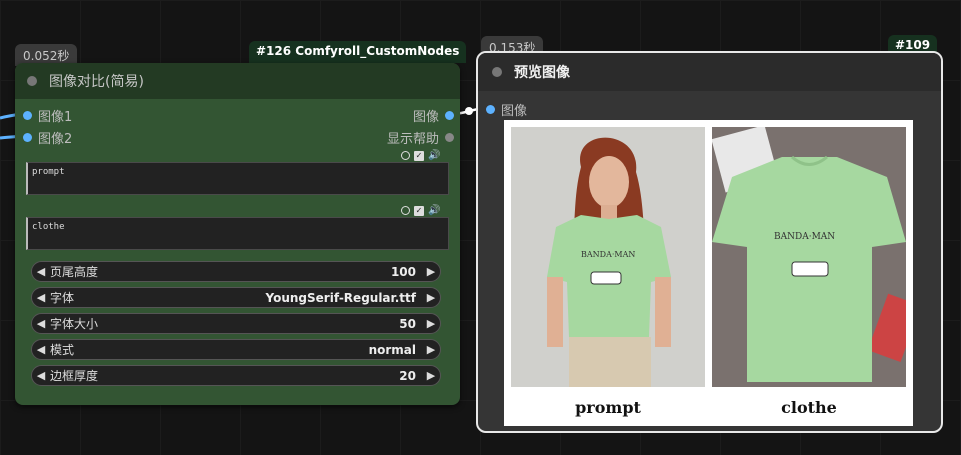  Describe the element at coordinates (425, 117) in the screenshot. I see `output-label-image: 图像` at that location.